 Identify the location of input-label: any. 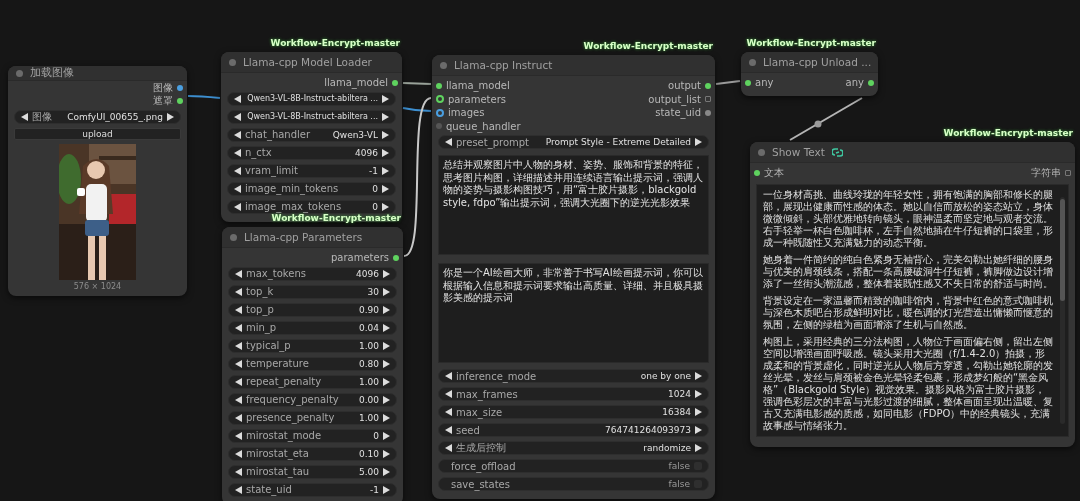
(764, 83).